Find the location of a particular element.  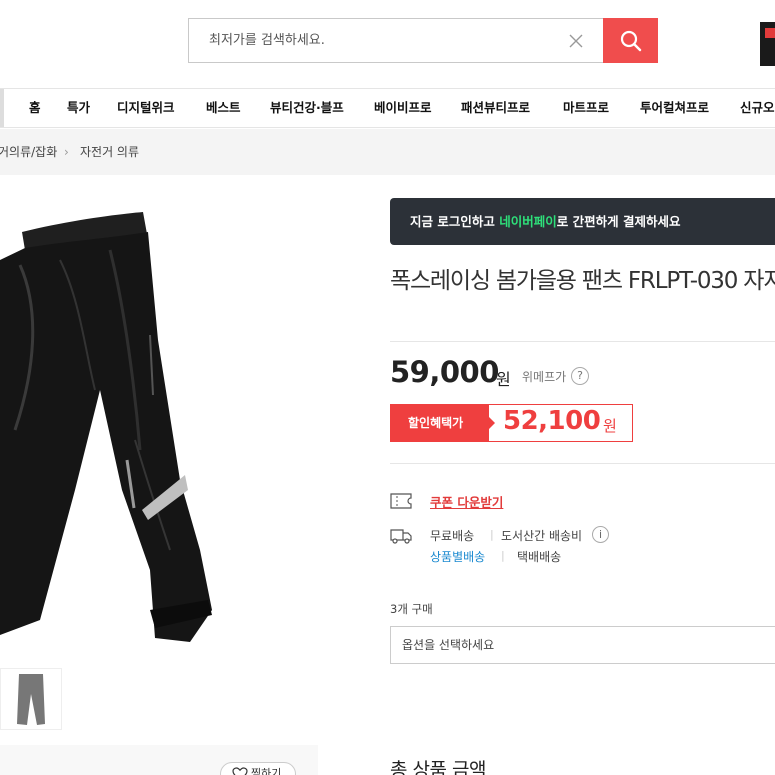

product-title: 폭스레이싱 봄가을용 팬츠 FRLPT-030 자지 is located at coordinates (582, 281).